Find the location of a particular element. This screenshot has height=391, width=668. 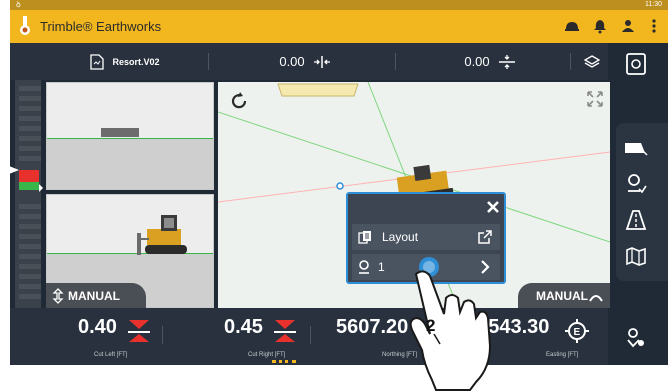

device-sync-icon is located at coordinates (636, 64).